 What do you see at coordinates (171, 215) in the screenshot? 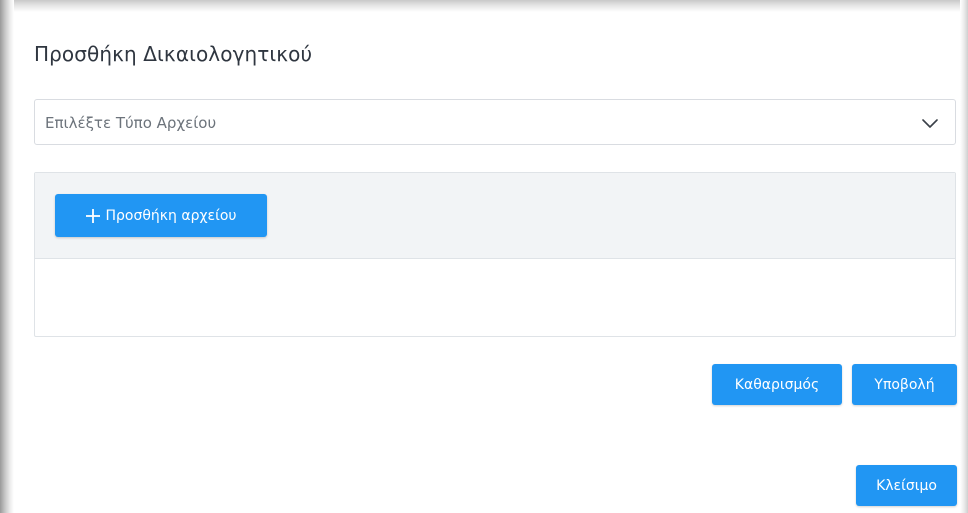
I see `add-file-button-label: Προσθήκη αρχείου` at bounding box center [171, 215].